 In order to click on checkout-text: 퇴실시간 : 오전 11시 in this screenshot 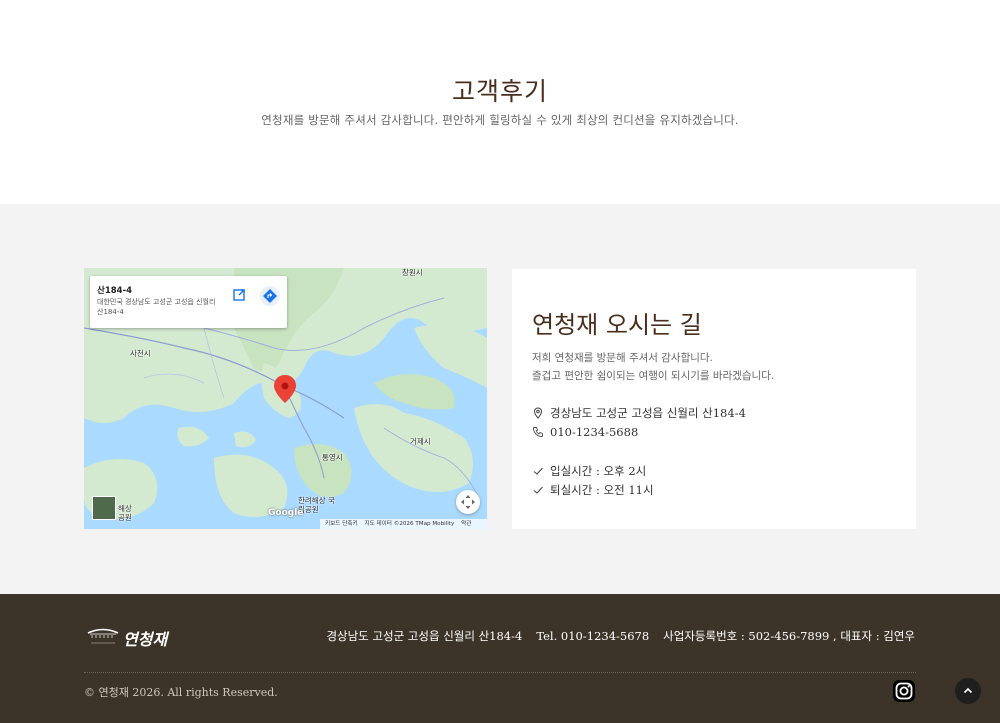, I will do `click(602, 490)`.